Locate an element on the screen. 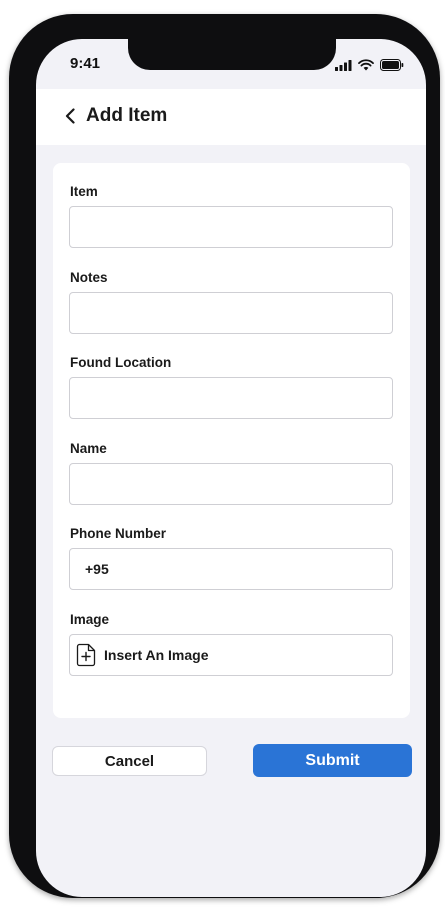 The width and height of the screenshot is (445, 909). cellular-signal-icon is located at coordinates (343, 67).